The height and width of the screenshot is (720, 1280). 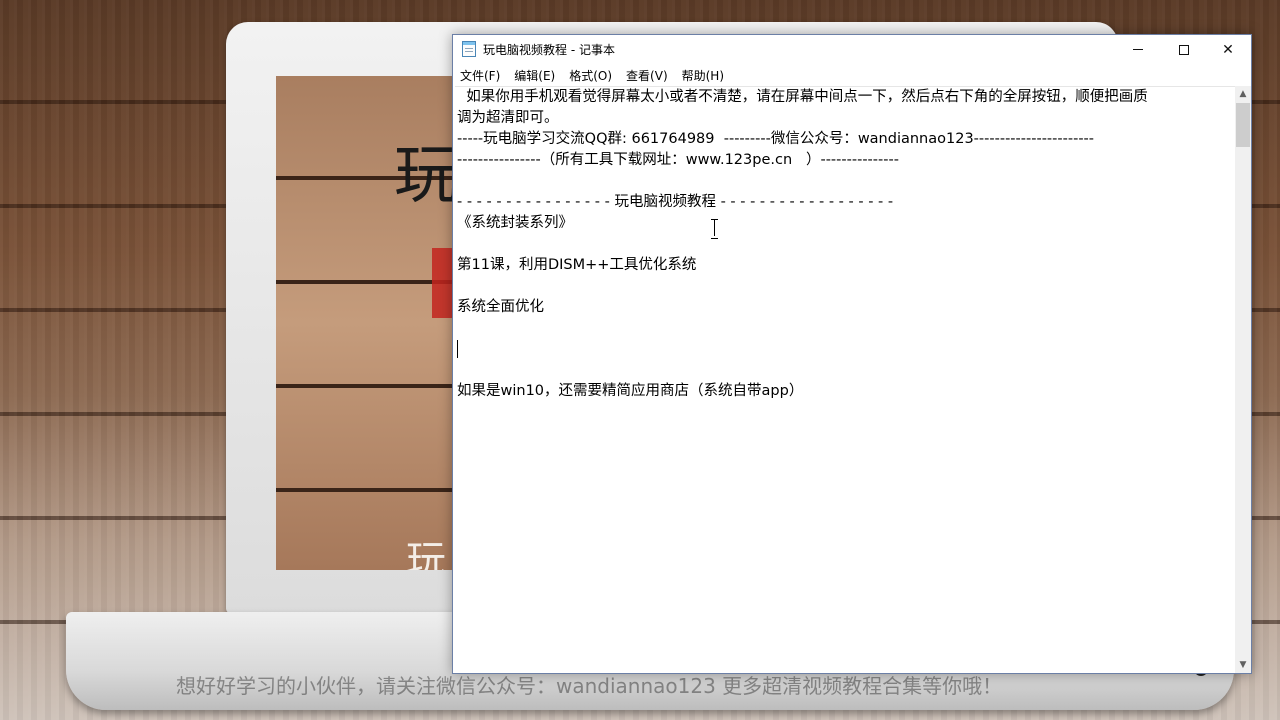 What do you see at coordinates (846, 349) in the screenshot?
I see `editor-line-13-caret` at bounding box center [846, 349].